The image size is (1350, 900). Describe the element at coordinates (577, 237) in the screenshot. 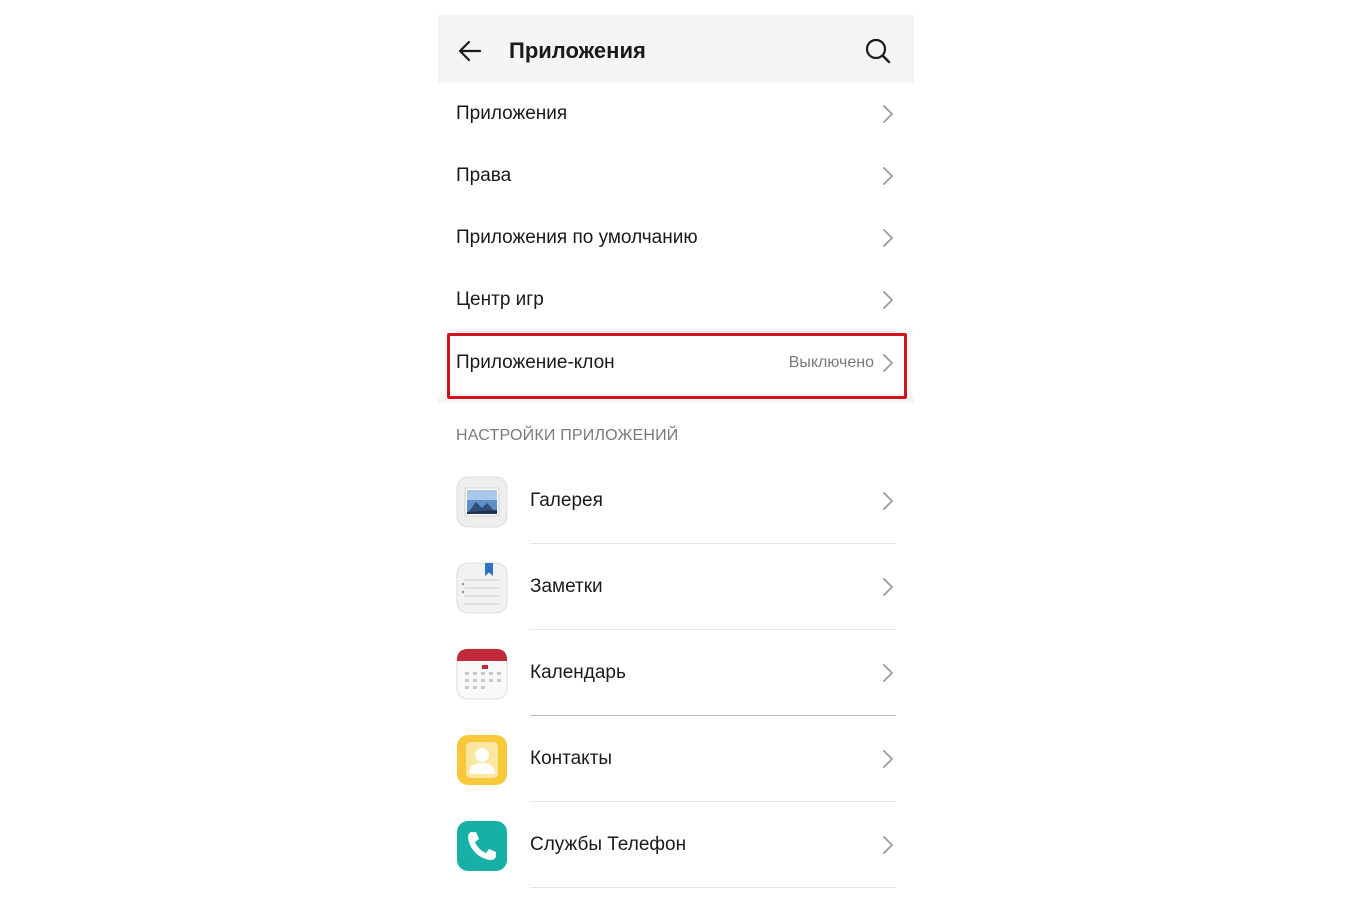

I see `menu-item-label: Приложения по умолчанию` at that location.